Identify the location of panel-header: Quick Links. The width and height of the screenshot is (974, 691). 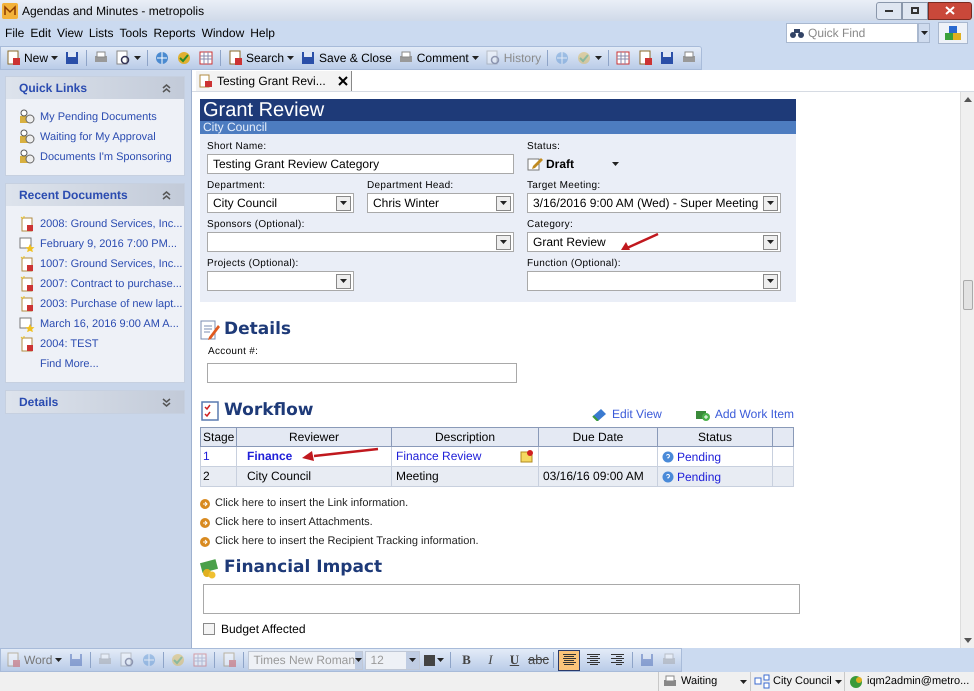
(95, 88).